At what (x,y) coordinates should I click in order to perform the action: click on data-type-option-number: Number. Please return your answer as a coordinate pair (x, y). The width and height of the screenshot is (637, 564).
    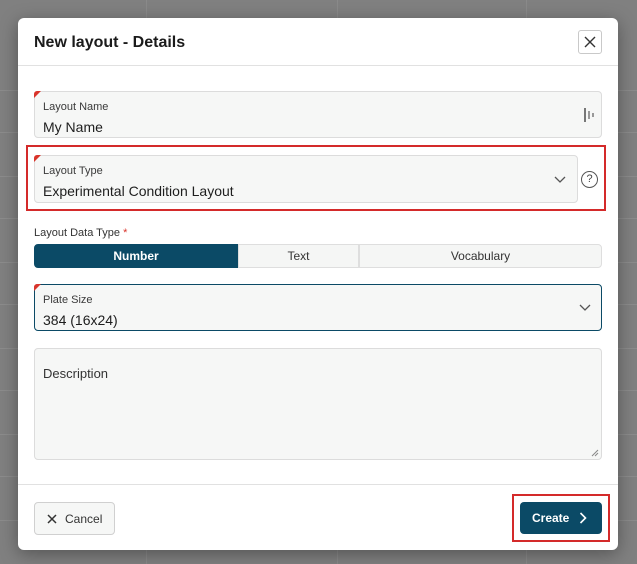
    Looking at the image, I should click on (136, 256).